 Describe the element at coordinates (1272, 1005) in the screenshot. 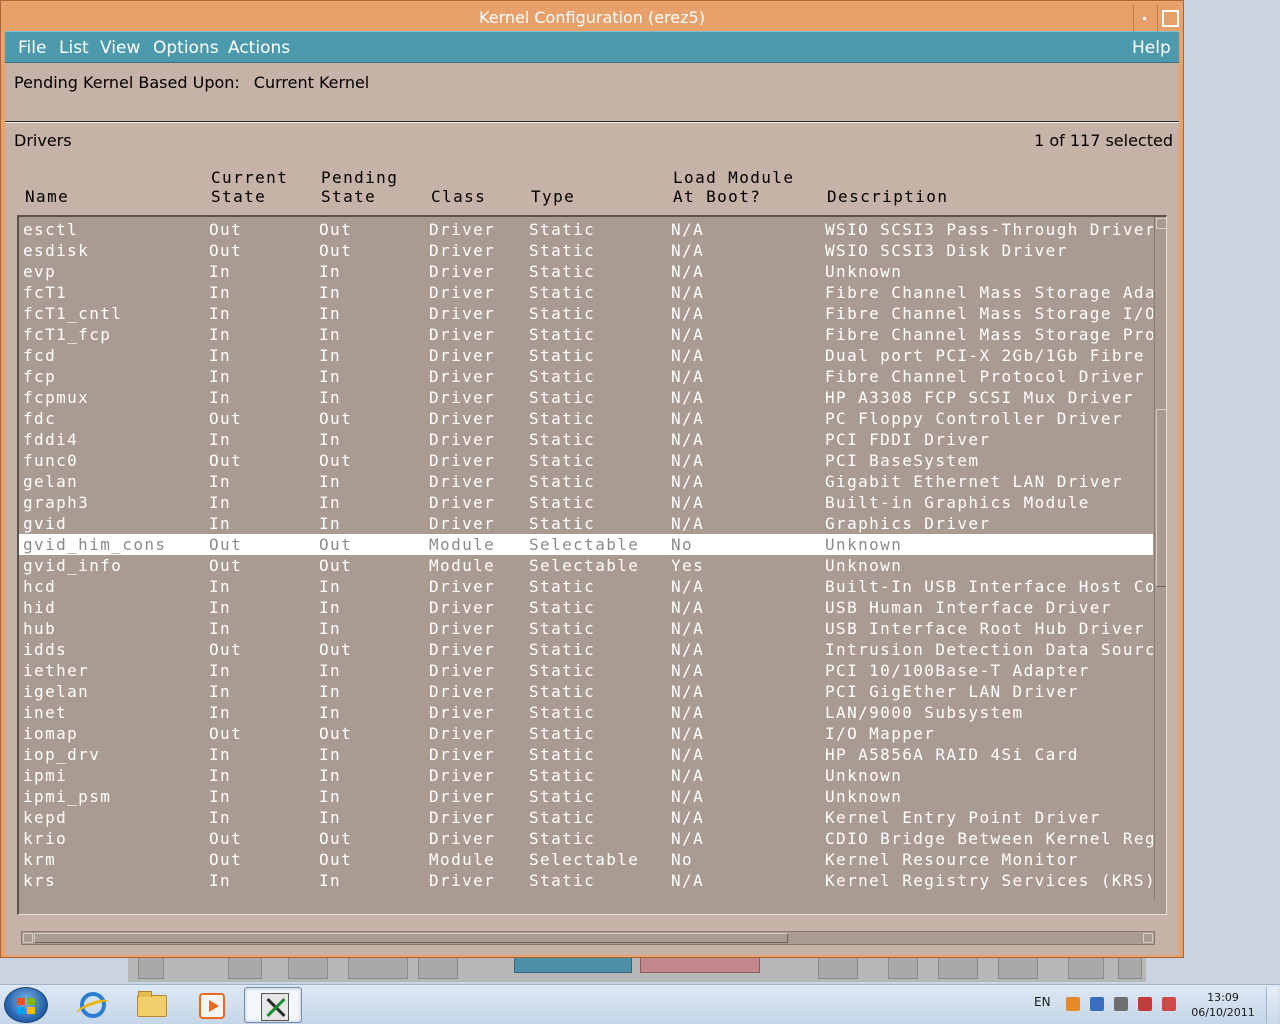

I see `show-desktop-button` at that location.